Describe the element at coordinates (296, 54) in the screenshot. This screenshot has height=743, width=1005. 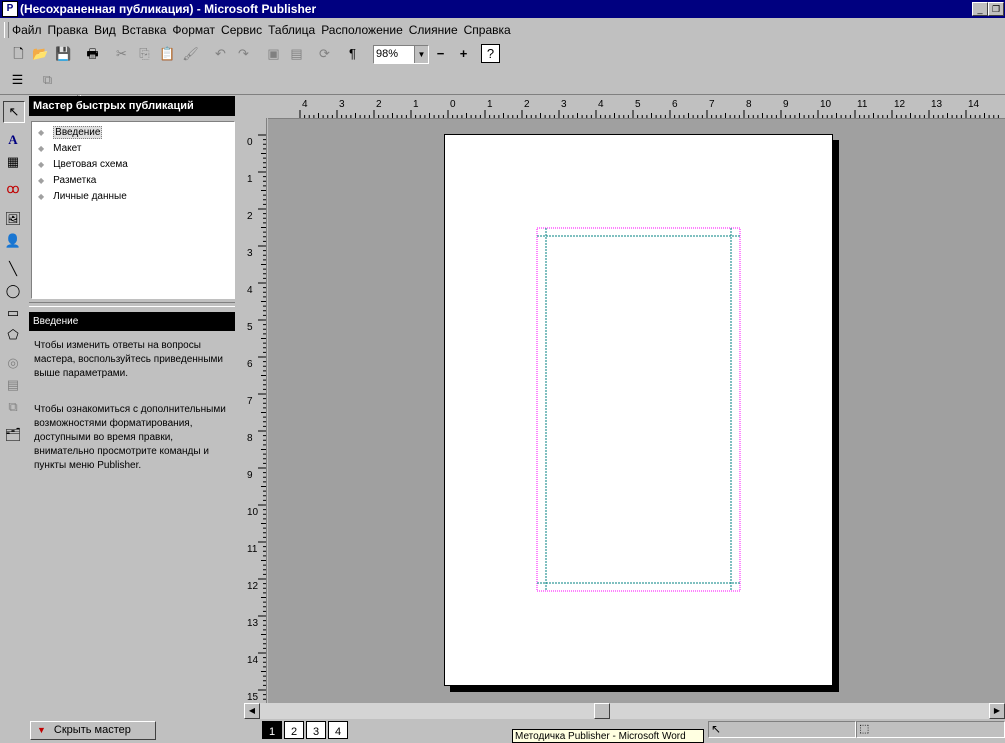
I see `send-to-back-icon: ▤` at that location.